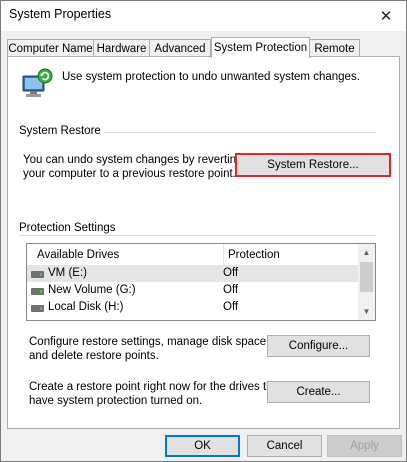  Describe the element at coordinates (193, 291) in the screenshot. I see `drive-row-new-volume-g: New Volume (G:) Off` at that location.